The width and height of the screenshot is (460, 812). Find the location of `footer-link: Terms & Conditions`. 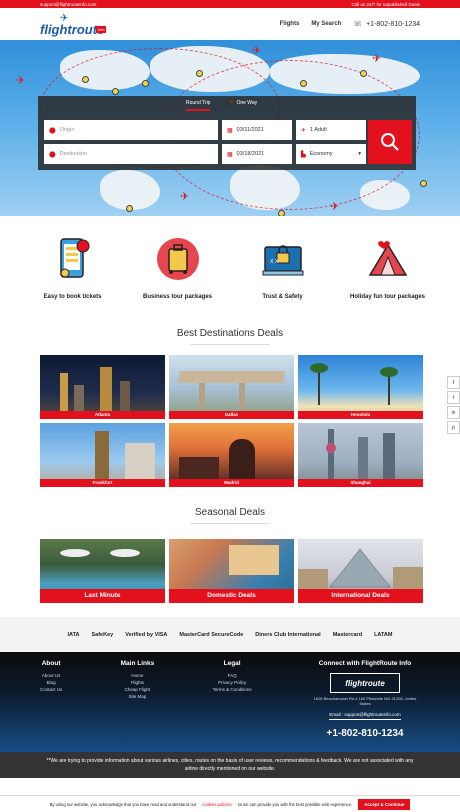

footer-link: Terms & Conditions is located at coordinates (232, 689).